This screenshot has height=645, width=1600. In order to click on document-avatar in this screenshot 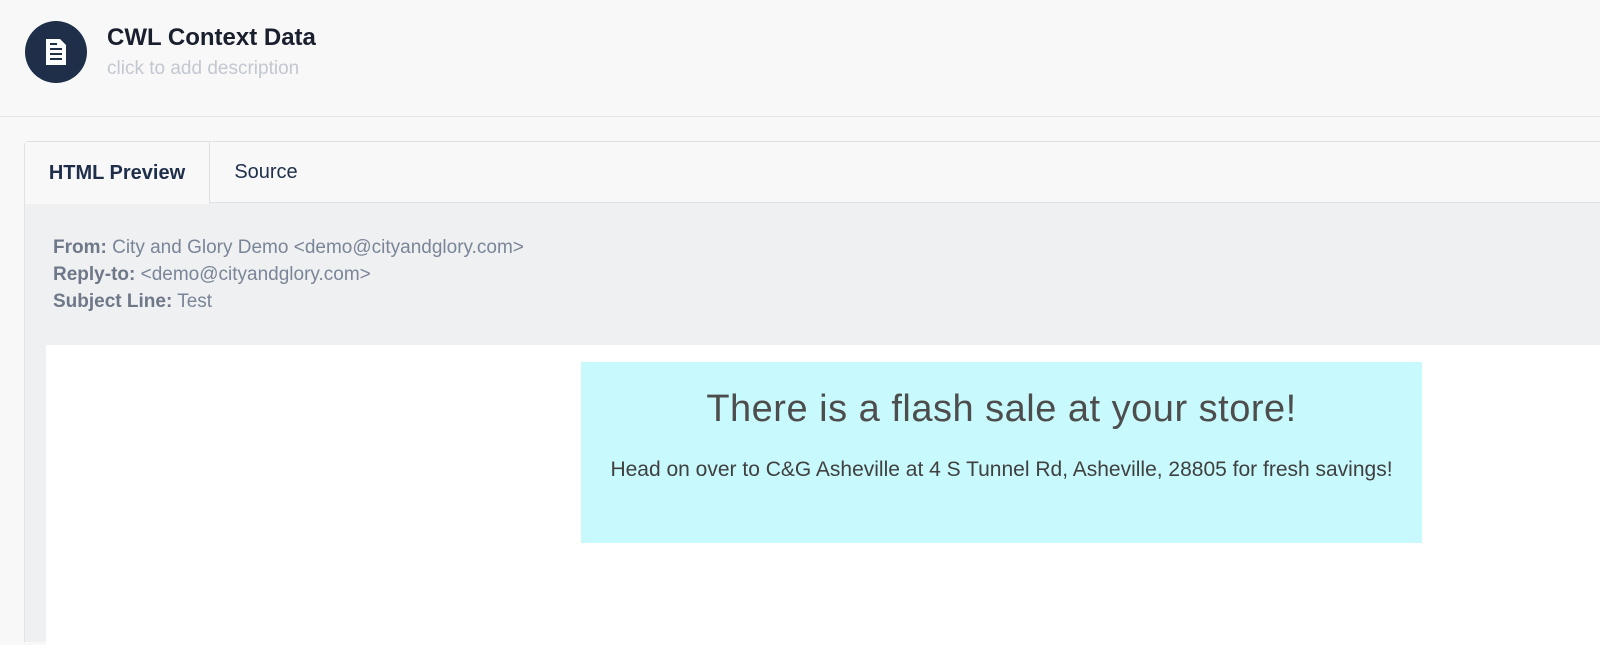, I will do `click(56, 52)`.